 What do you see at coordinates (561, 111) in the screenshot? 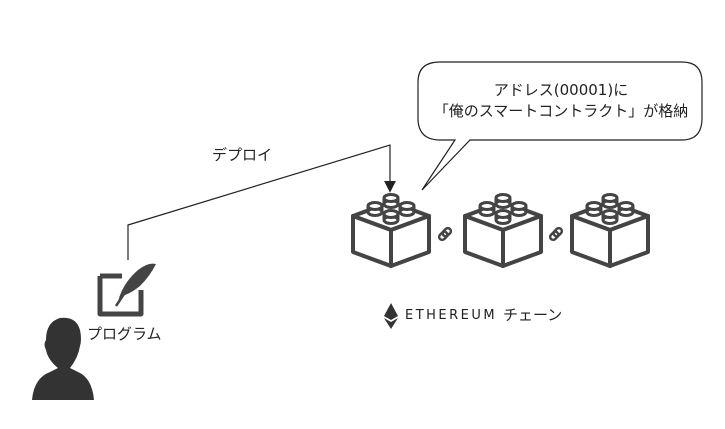
I see `bubble-line-2: 「俺のスマートコントラクト」が格納` at bounding box center [561, 111].